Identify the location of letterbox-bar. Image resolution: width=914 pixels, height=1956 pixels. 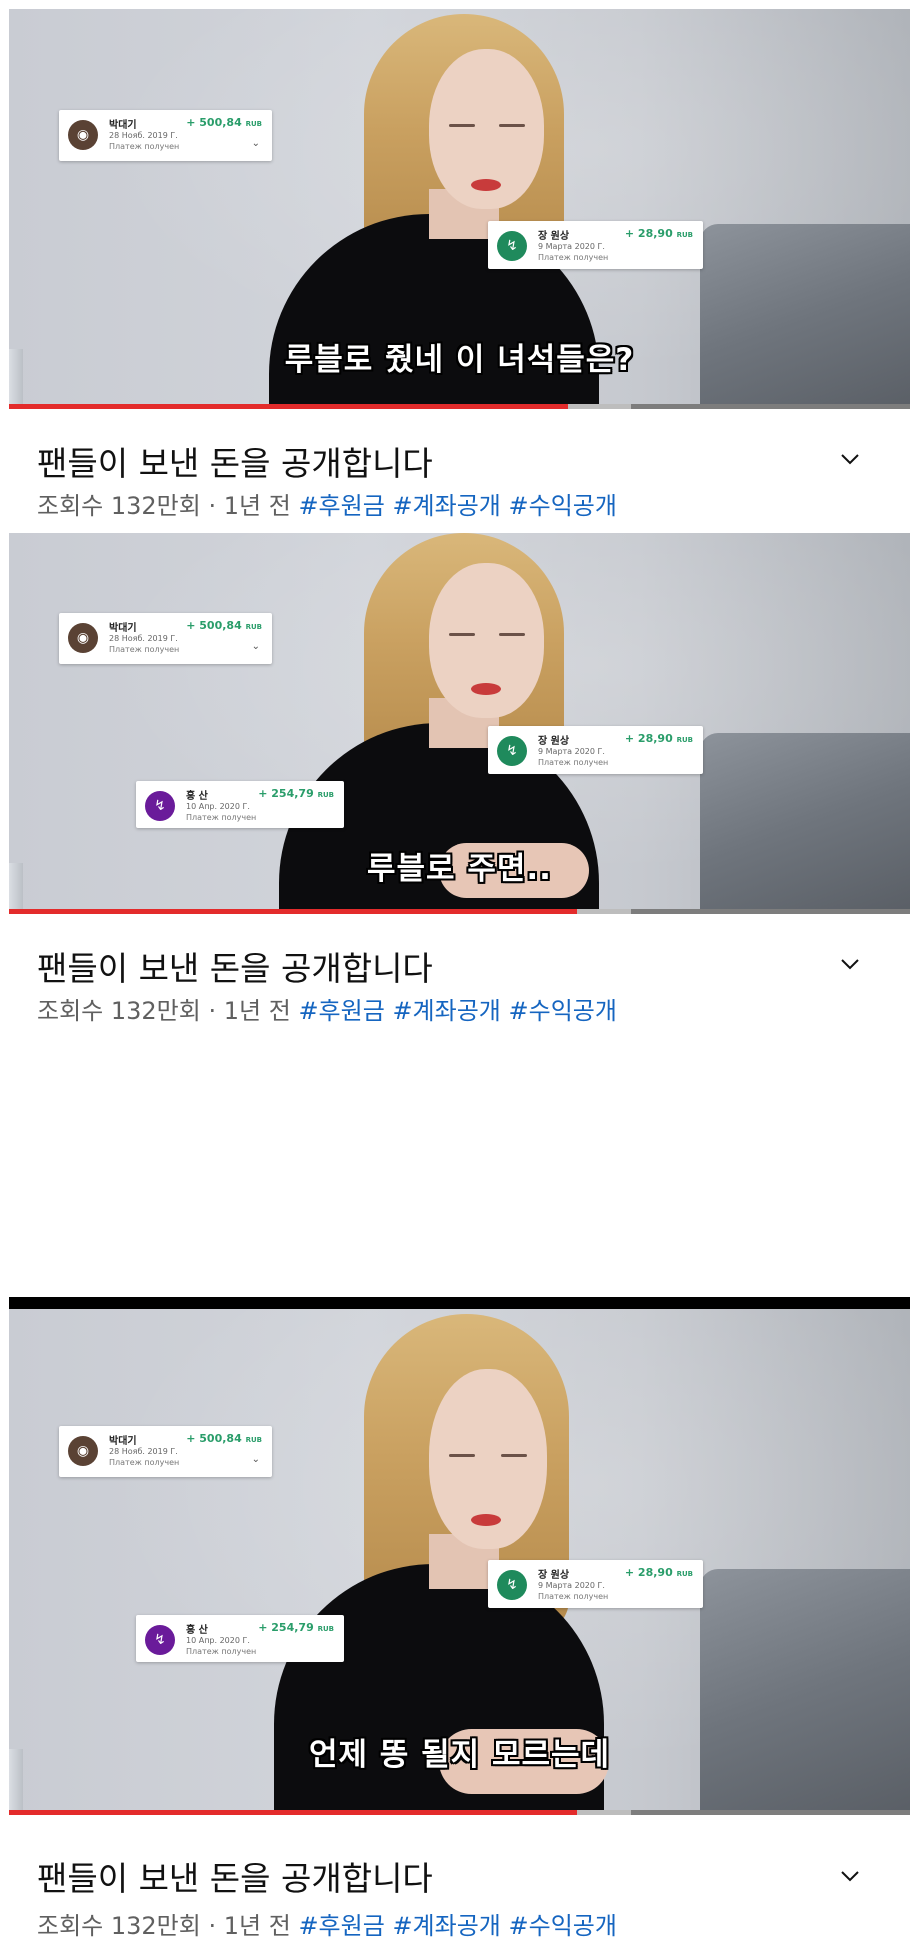
(459, 1303).